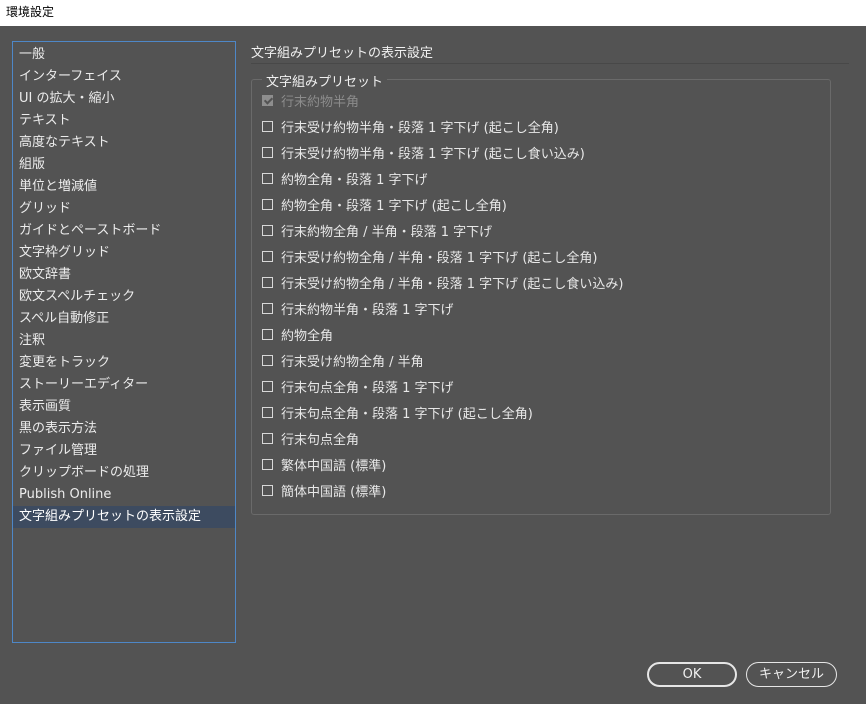 The height and width of the screenshot is (704, 866). What do you see at coordinates (342, 53) in the screenshot?
I see `page-title: 文字組みプリセットの表示設定` at bounding box center [342, 53].